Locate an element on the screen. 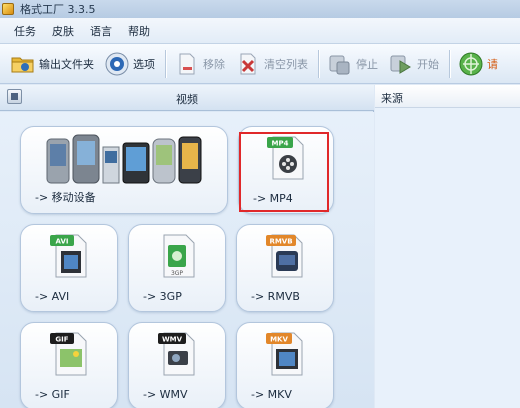  3gp-file-icon: 3GP is located at coordinates (178, 256).